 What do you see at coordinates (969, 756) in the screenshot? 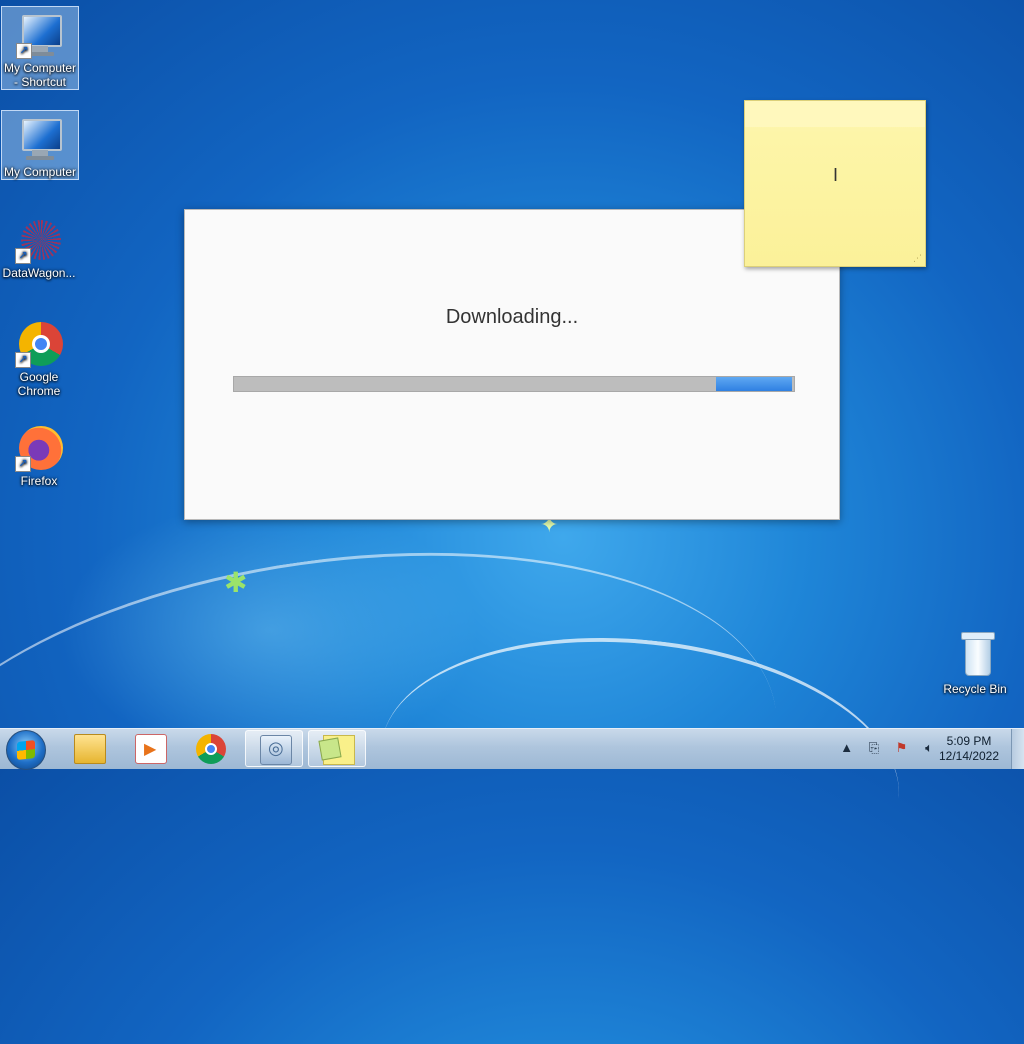
I see `clock-date: 12/14/2022` at bounding box center [969, 756].